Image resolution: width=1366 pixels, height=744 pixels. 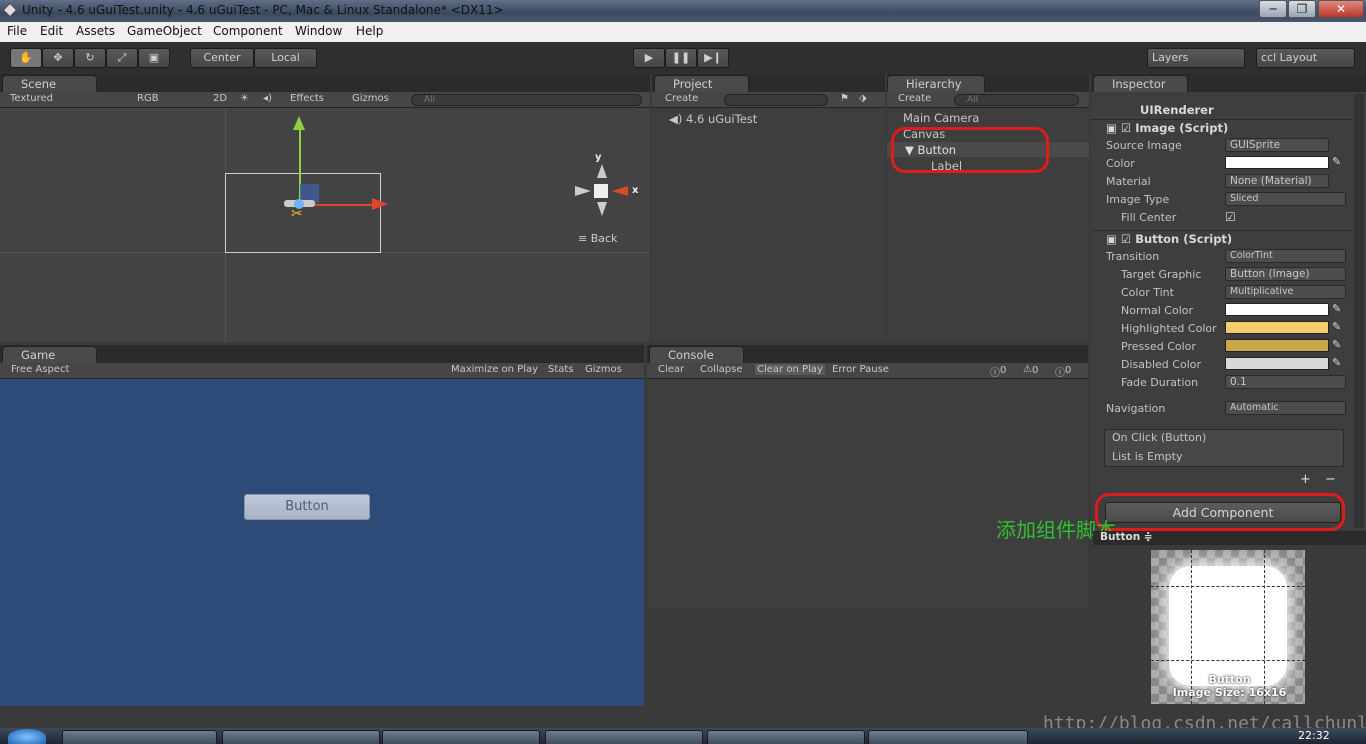 I want to click on console-clear-button: Clear, so click(x=671, y=369).